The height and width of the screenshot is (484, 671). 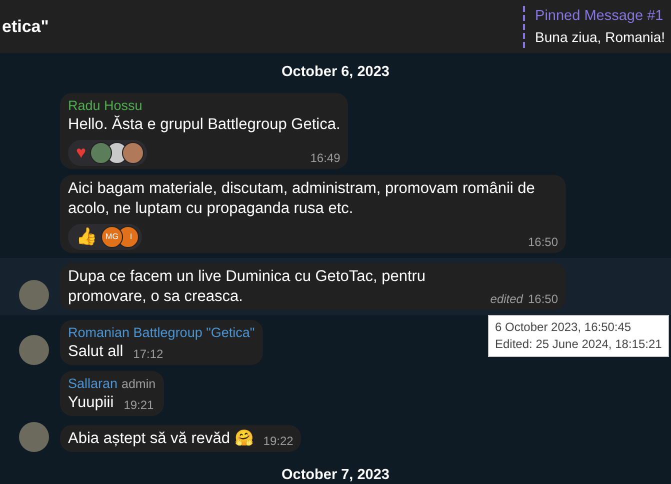 What do you see at coordinates (25, 27) in the screenshot?
I see `chat-title: etica"` at bounding box center [25, 27].